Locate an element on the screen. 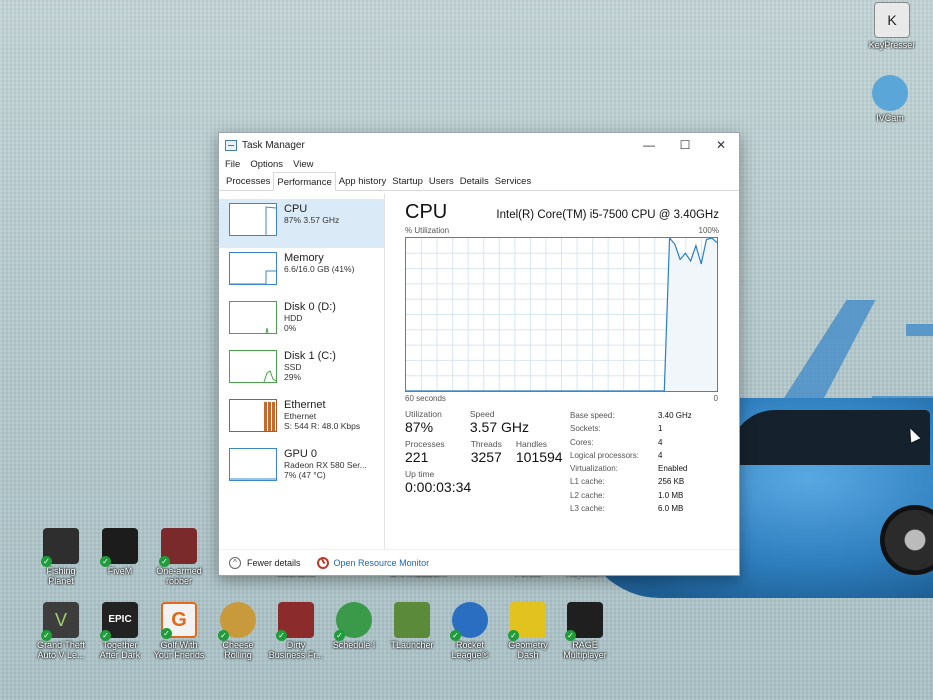 The height and width of the screenshot is (700, 933). open-resource-monitor-link: Open Resource Monitor is located at coordinates (382, 563).